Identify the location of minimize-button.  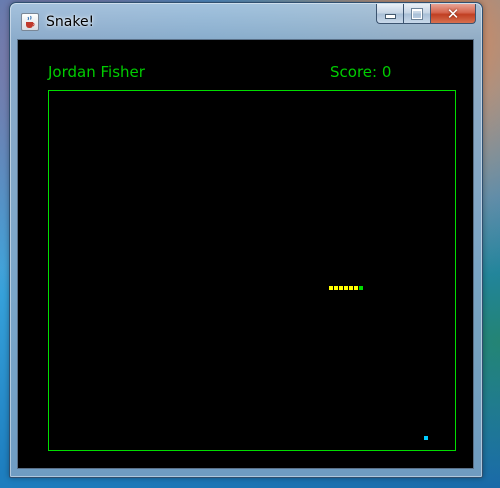
(389, 14).